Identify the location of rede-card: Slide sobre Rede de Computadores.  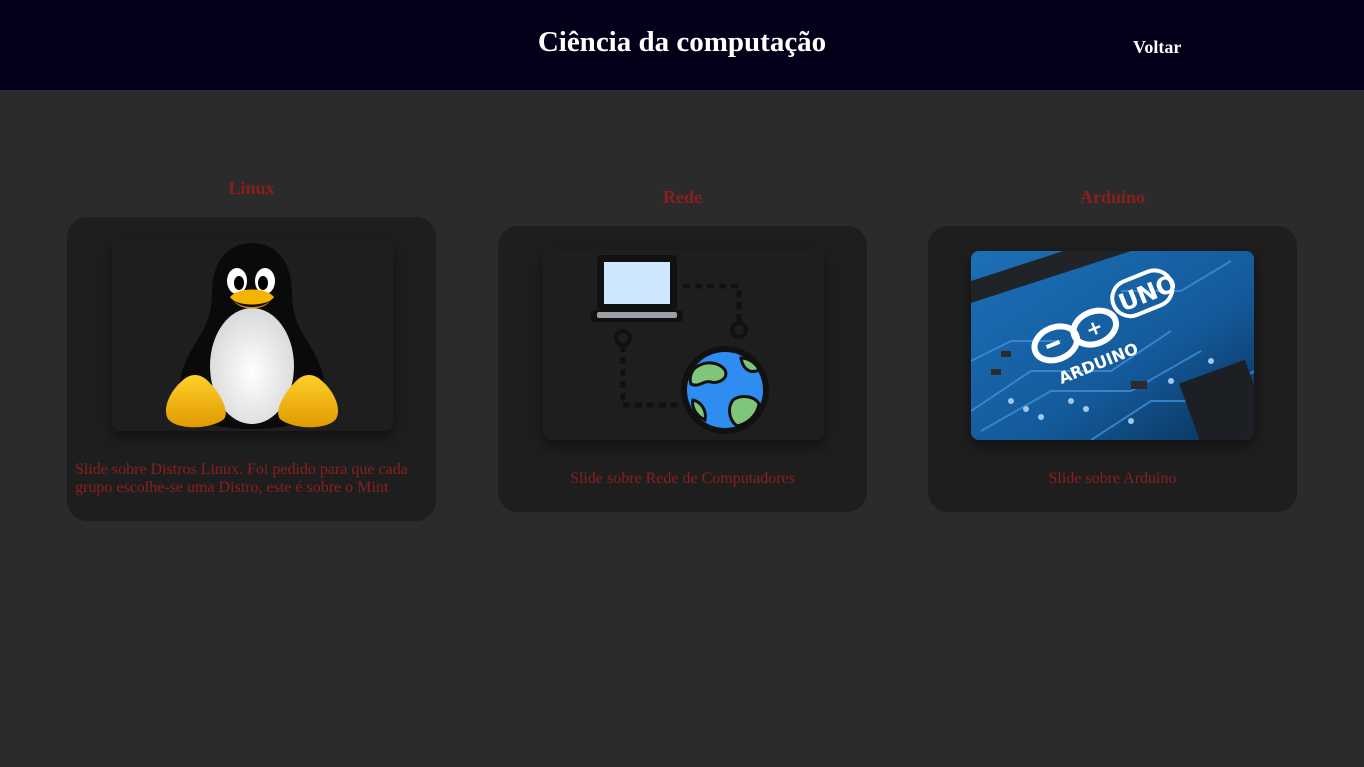
(682, 369).